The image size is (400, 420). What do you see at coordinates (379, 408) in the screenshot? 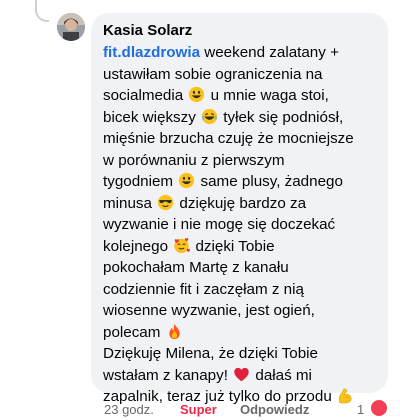
I see `heart-reaction-icon` at bounding box center [379, 408].